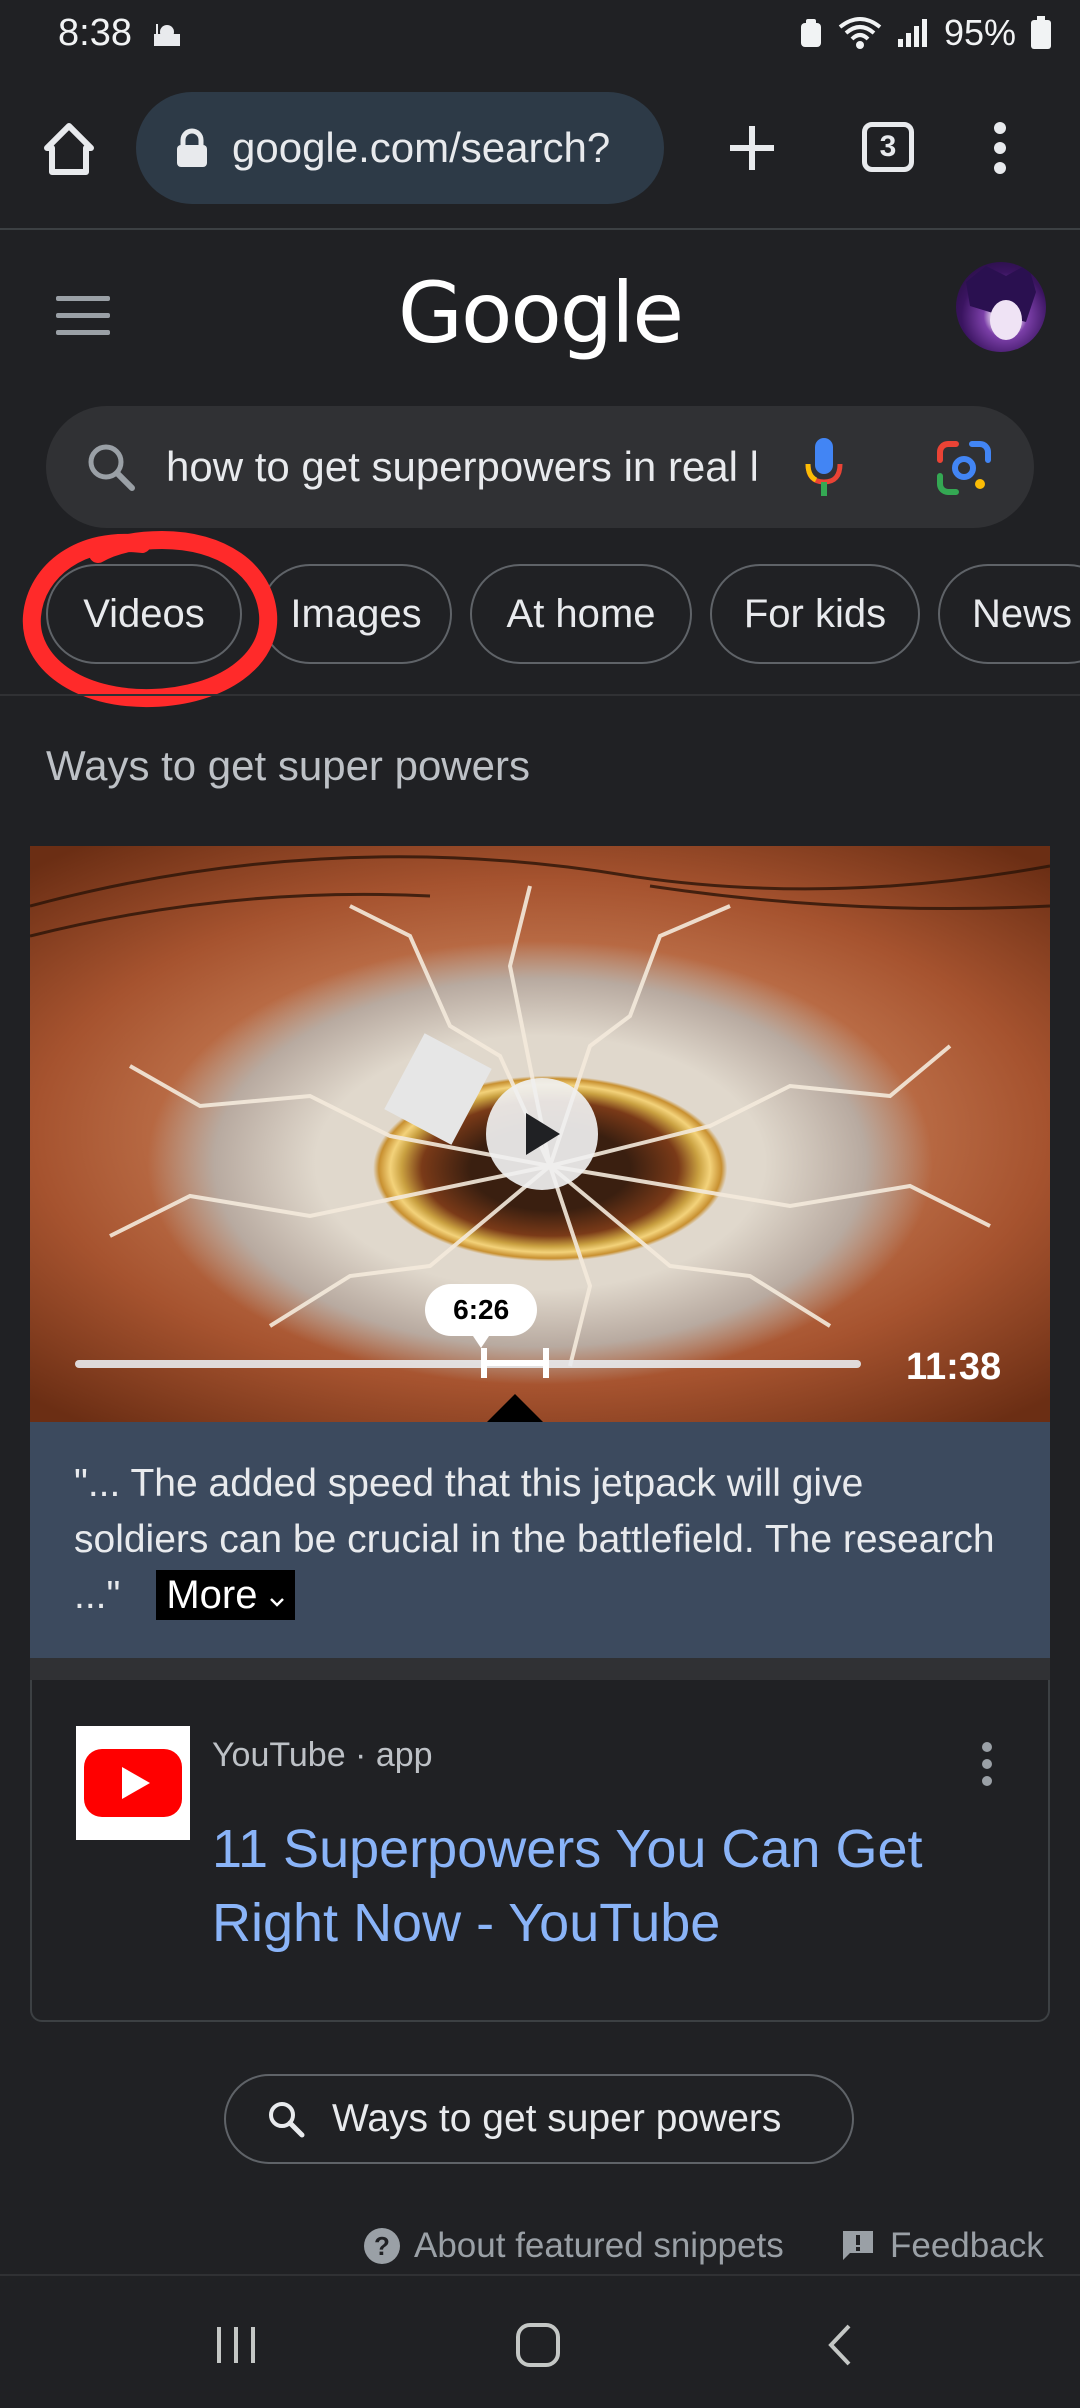  I want to click on timestamp-pointer, so click(515, 1408).